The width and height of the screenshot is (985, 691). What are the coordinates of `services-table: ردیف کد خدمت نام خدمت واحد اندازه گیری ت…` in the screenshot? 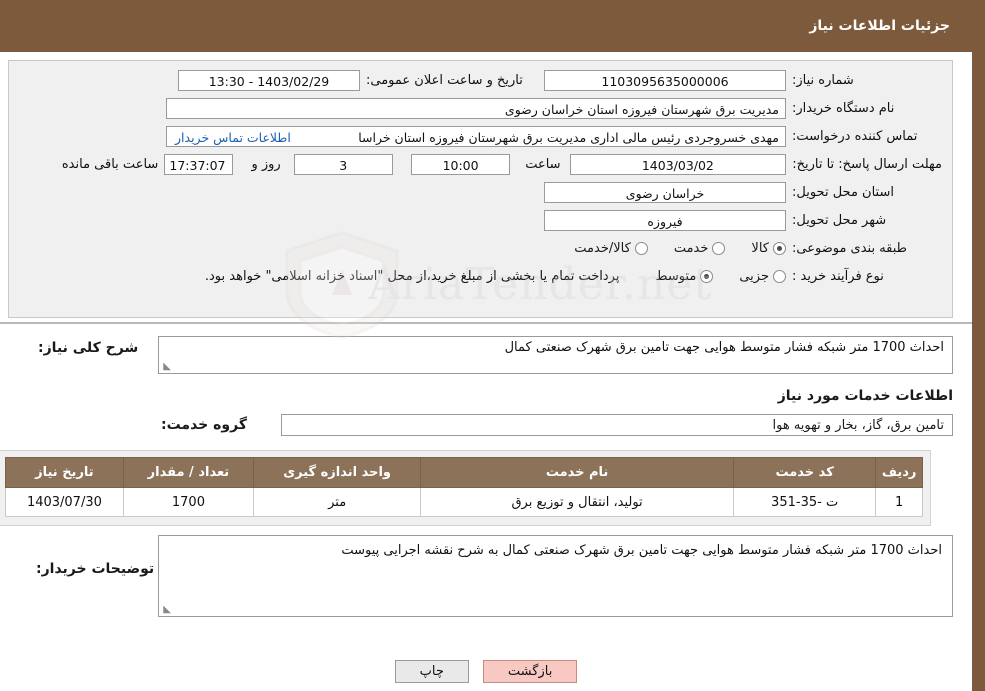 It's located at (464, 487).